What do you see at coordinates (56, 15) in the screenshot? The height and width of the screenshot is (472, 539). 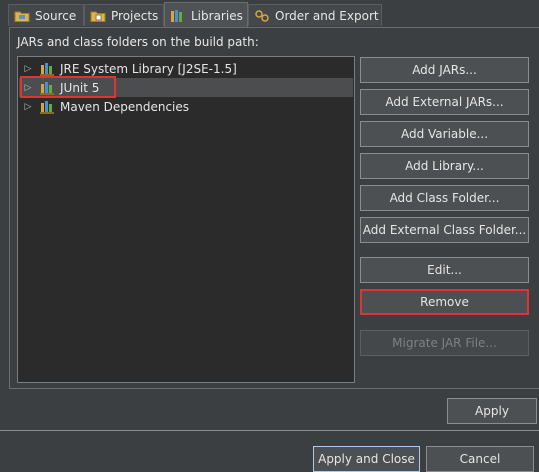 I see `tab-source-label: Source` at bounding box center [56, 15].